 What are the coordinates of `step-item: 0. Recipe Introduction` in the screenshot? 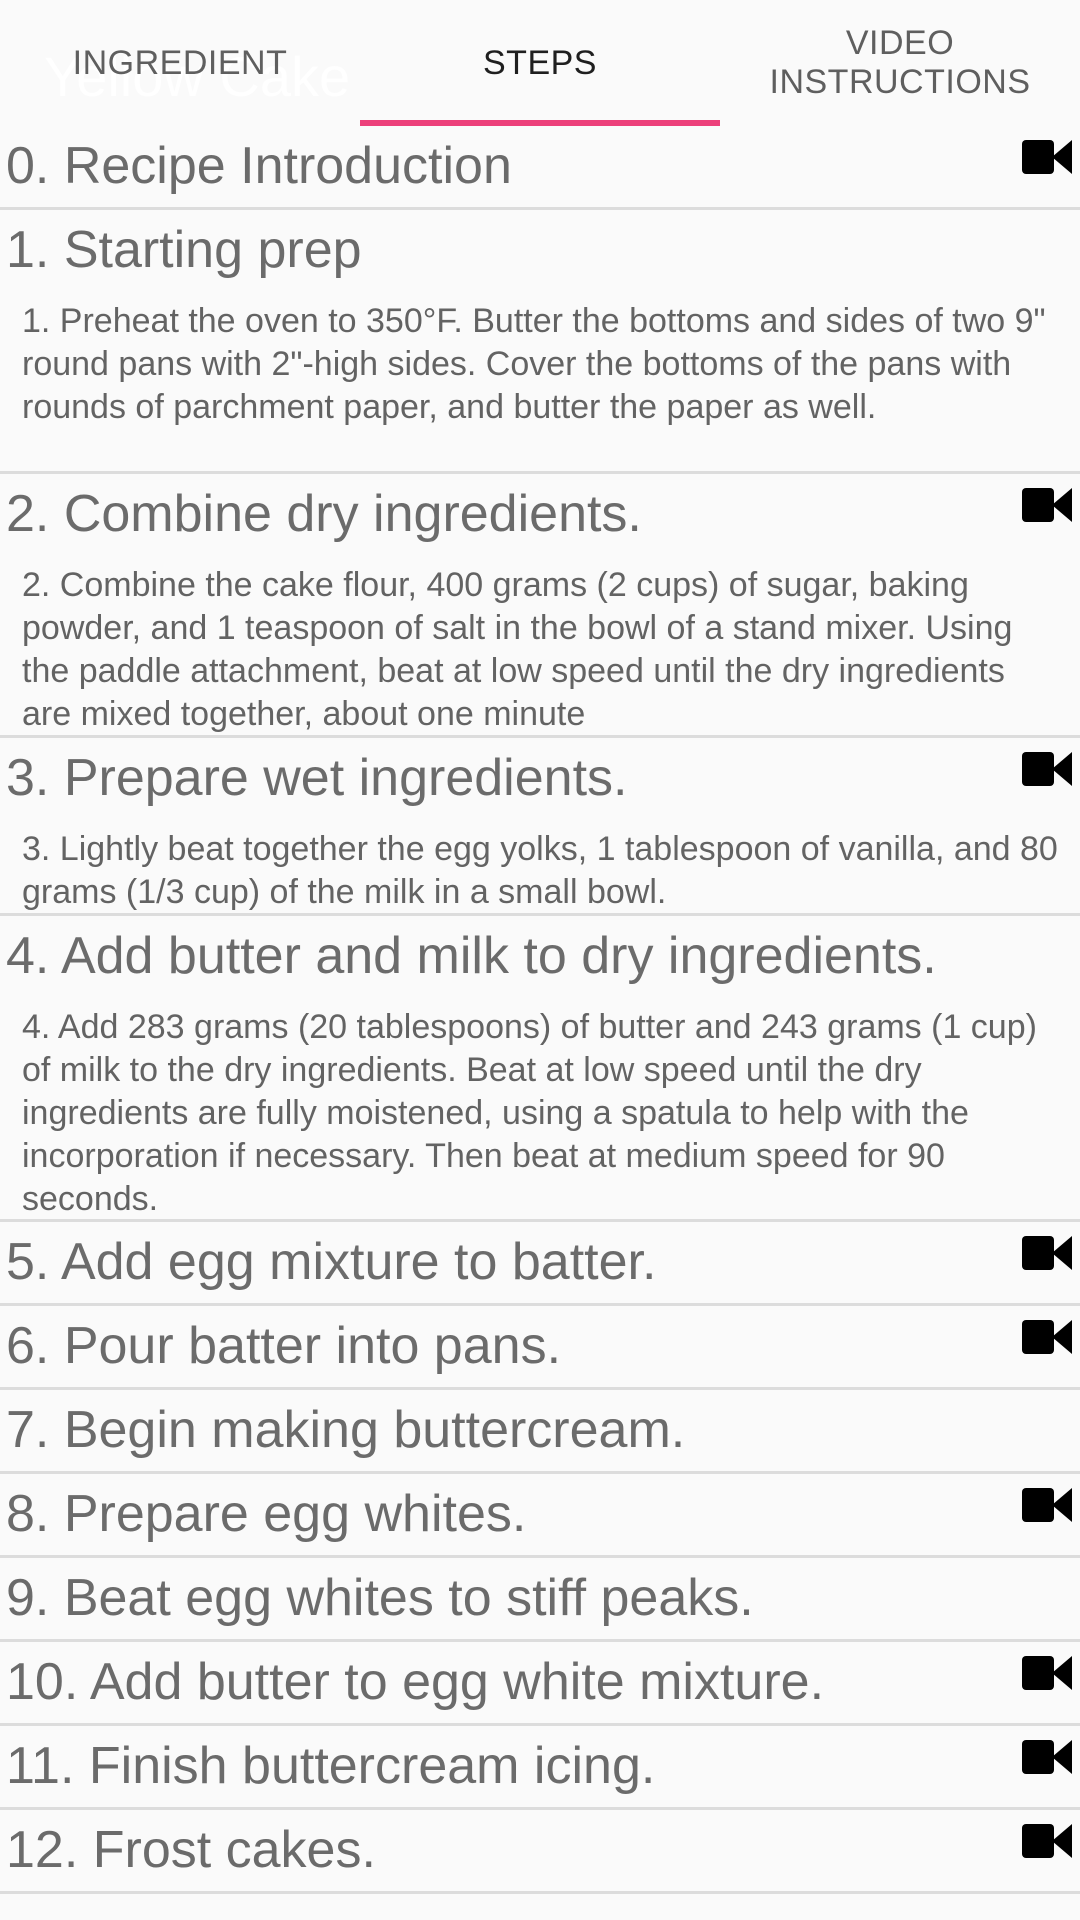 It's located at (540, 168).